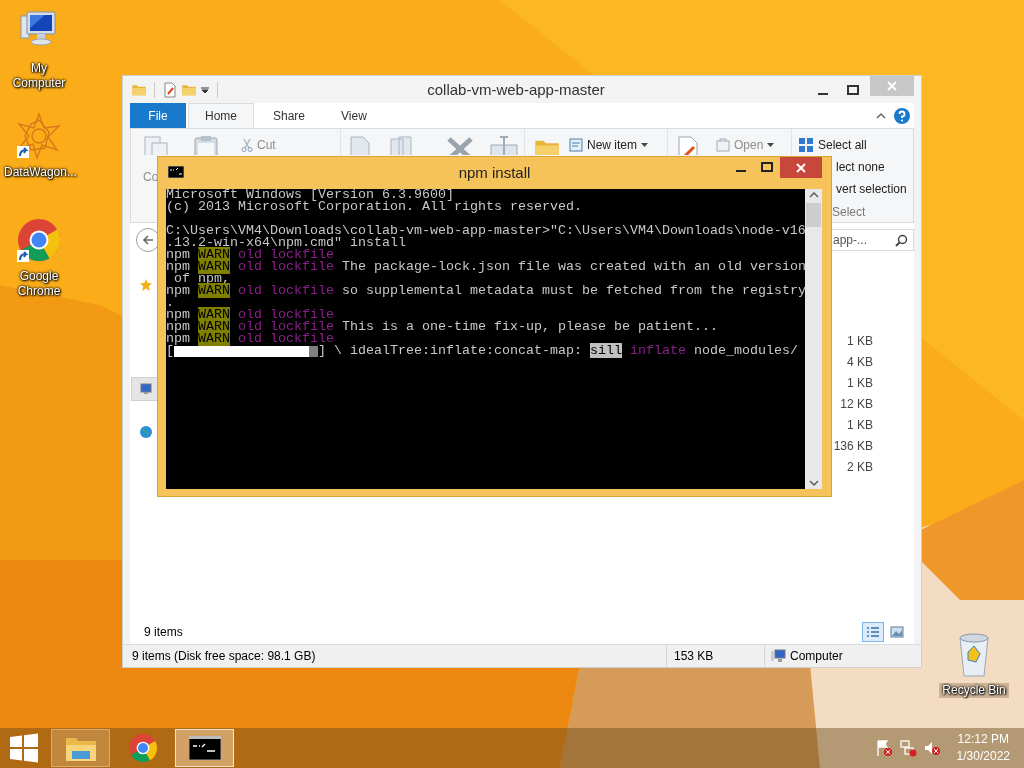 Image resolution: width=1024 pixels, height=768 pixels. What do you see at coordinates (250, 339) in the screenshot?
I see `console-line: npm WARN old lockfile` at bounding box center [250, 339].